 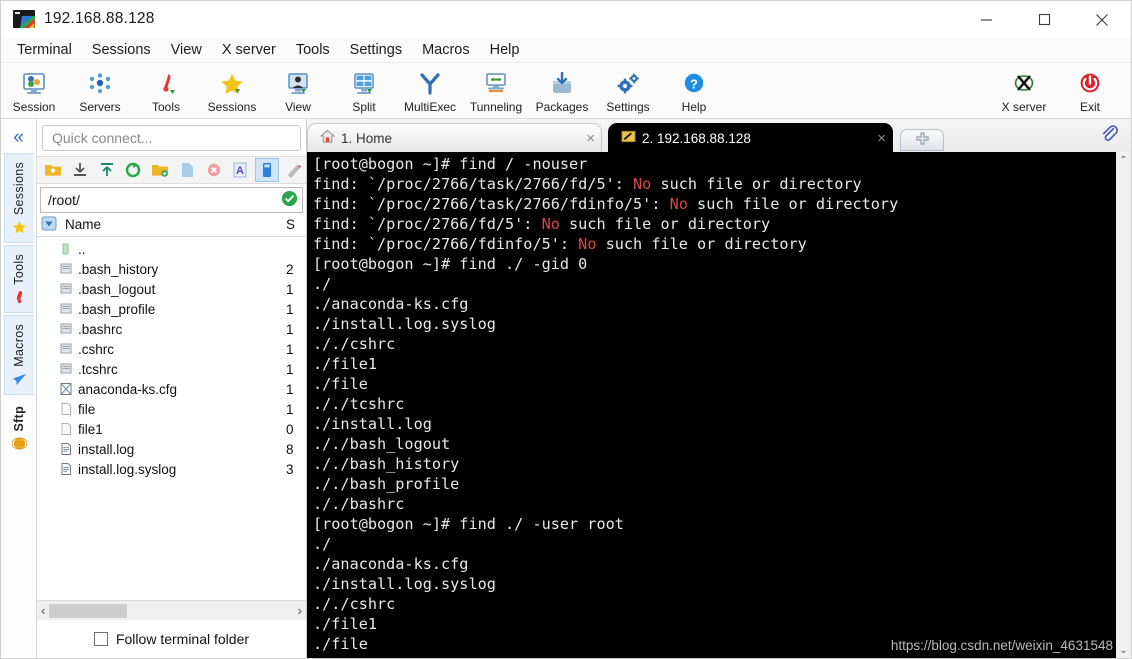 I want to click on toolbar-multiexec-button: MultiExec, so click(x=430, y=92).